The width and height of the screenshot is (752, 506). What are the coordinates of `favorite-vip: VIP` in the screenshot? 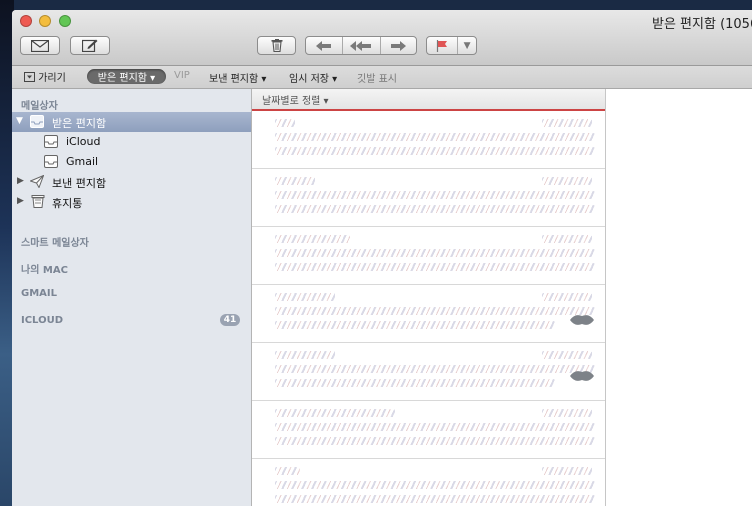 It's located at (182, 75).